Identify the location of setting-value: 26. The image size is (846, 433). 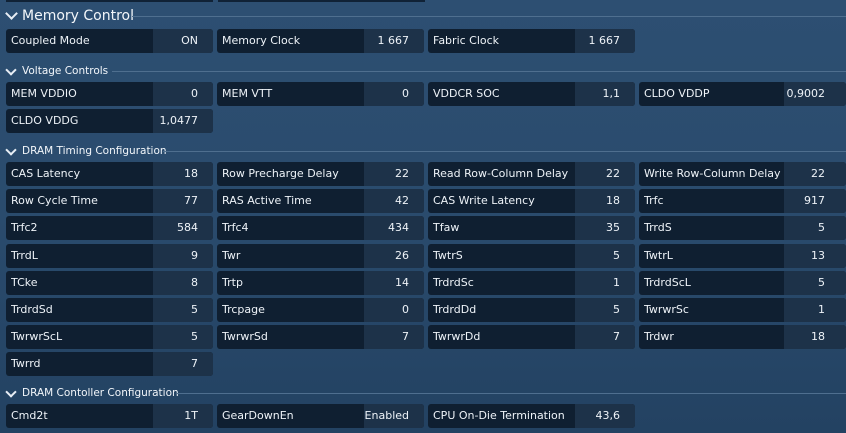
(394, 256).